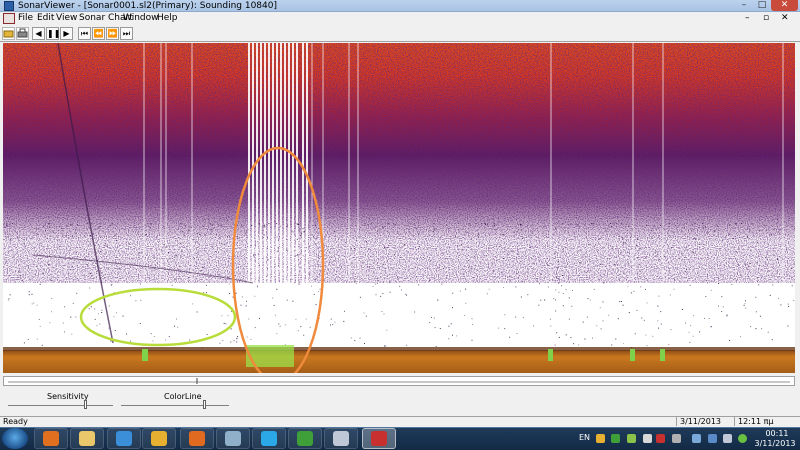 The height and width of the screenshot is (450, 800). What do you see at coordinates (87, 438) in the screenshot?
I see `taskbar-file-explorer-button` at bounding box center [87, 438].